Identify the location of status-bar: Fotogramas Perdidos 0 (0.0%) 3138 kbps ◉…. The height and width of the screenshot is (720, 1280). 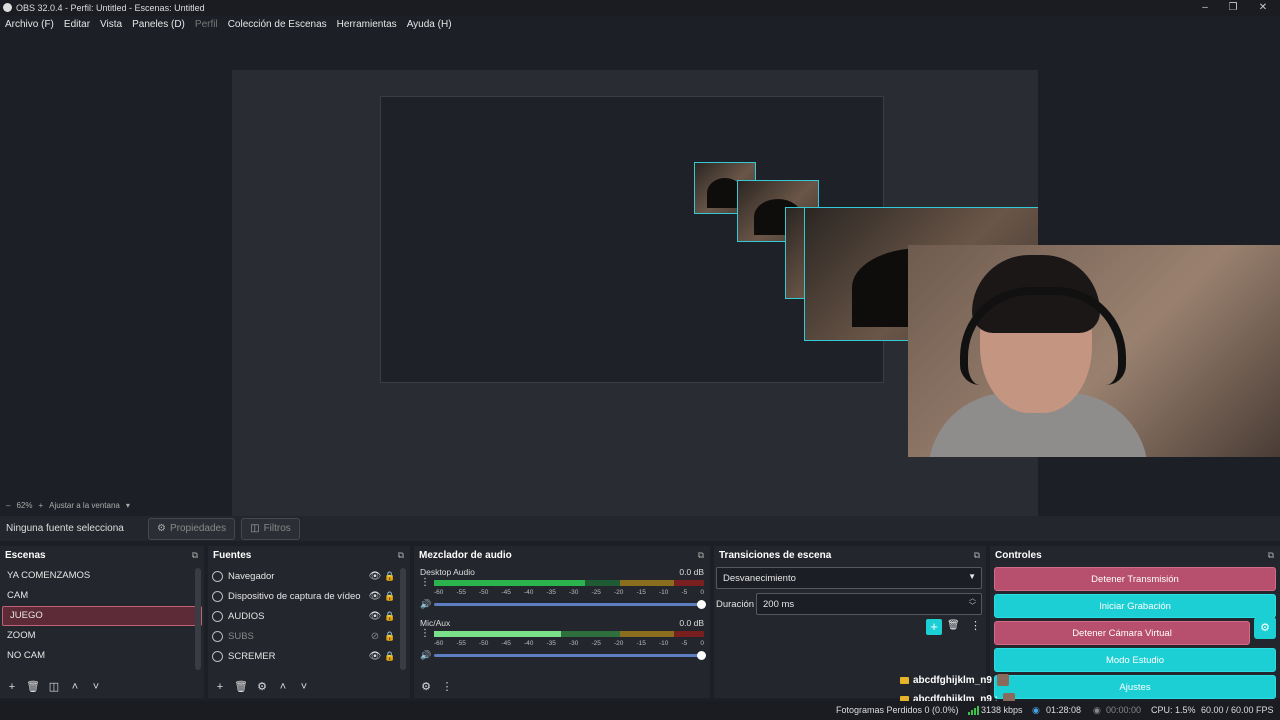
(640, 710).